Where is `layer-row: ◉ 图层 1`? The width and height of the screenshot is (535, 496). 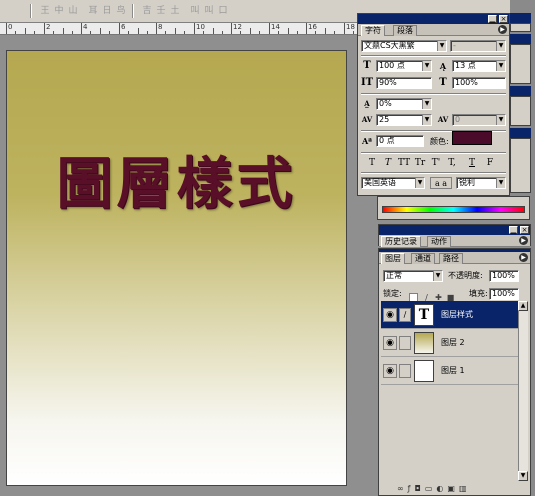
layer-row: ◉ 图层 1 is located at coordinates (450, 371).